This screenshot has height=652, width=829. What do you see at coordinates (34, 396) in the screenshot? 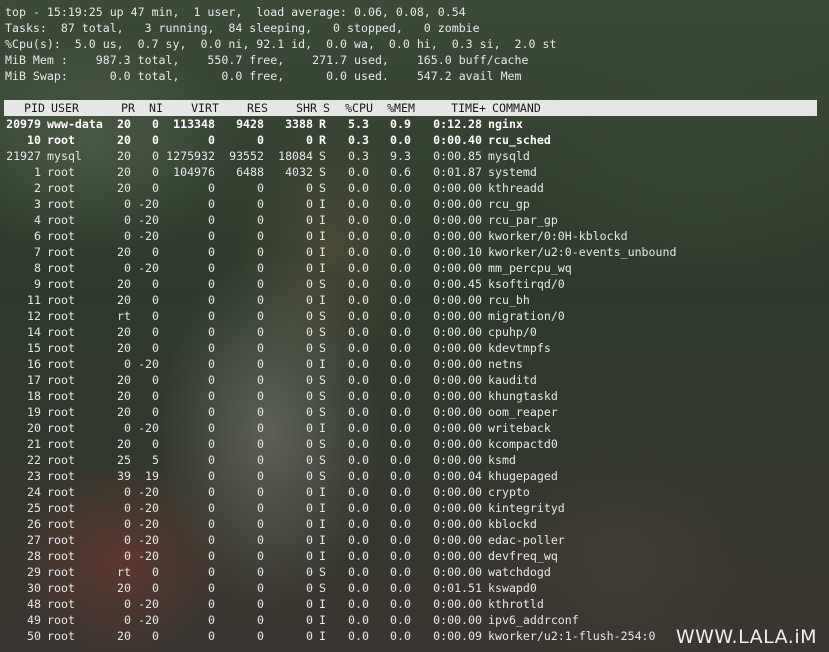
I see `process-pid-cell: 18` at bounding box center [34, 396].